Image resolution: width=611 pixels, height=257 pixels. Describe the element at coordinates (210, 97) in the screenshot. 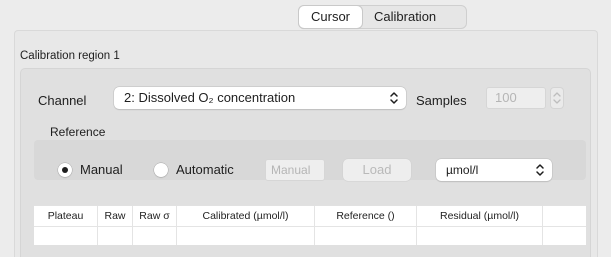

I see `channel-value: 2: Dissolved O₂ concentration` at that location.